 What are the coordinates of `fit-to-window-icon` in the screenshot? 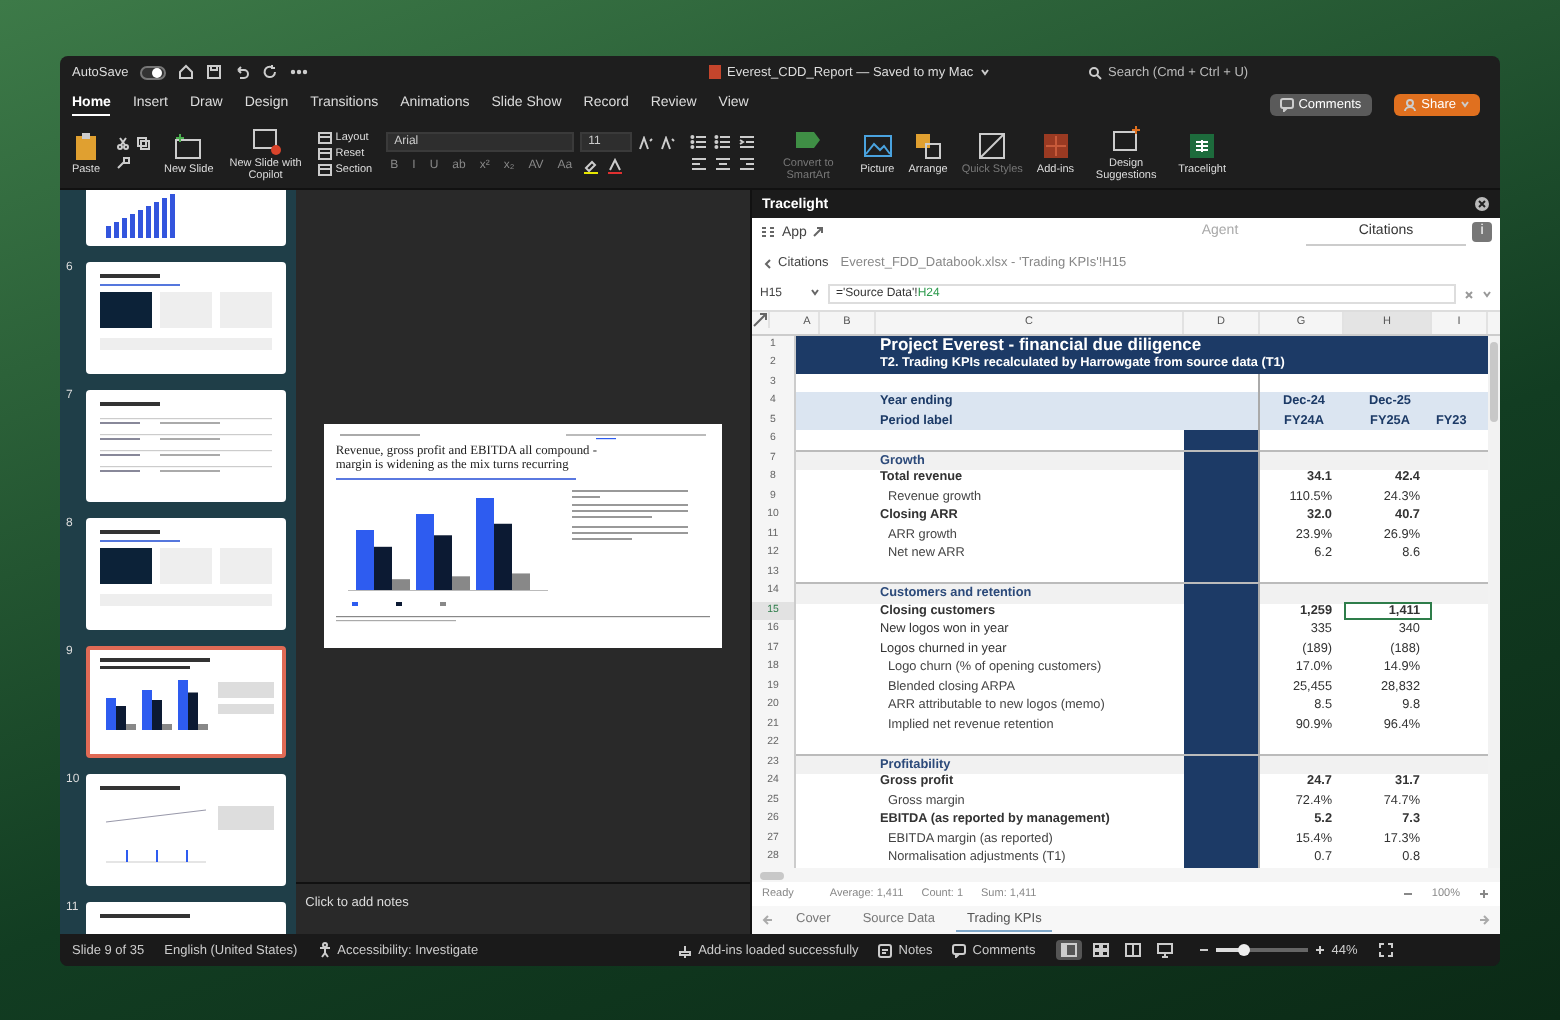 It's located at (1385, 950).